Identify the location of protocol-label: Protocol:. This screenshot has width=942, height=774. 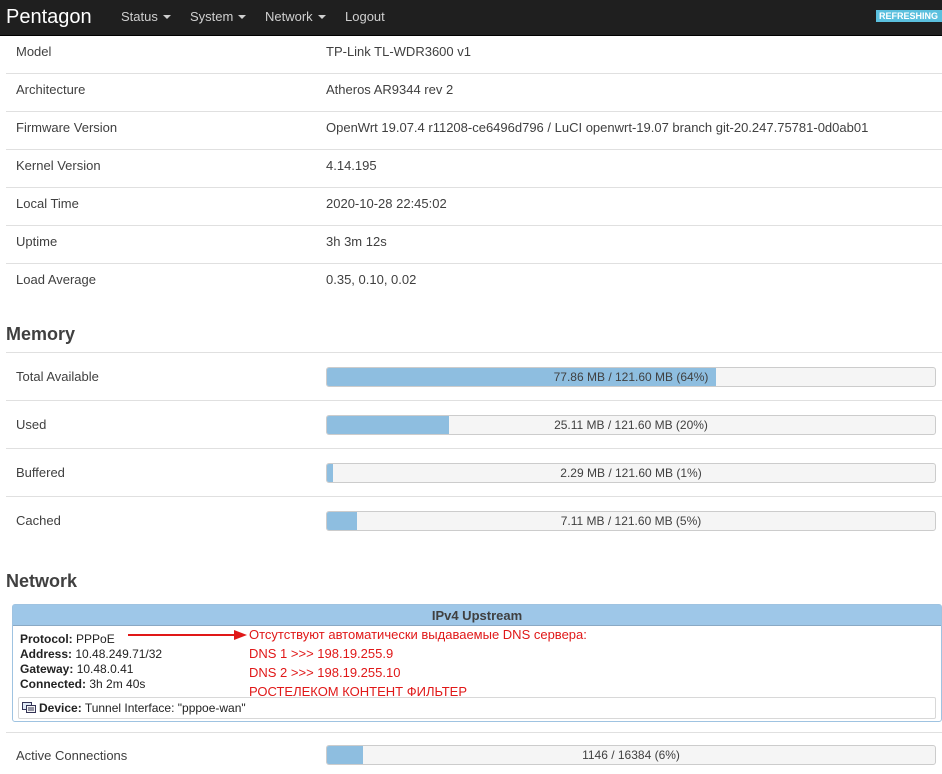
(46, 639).